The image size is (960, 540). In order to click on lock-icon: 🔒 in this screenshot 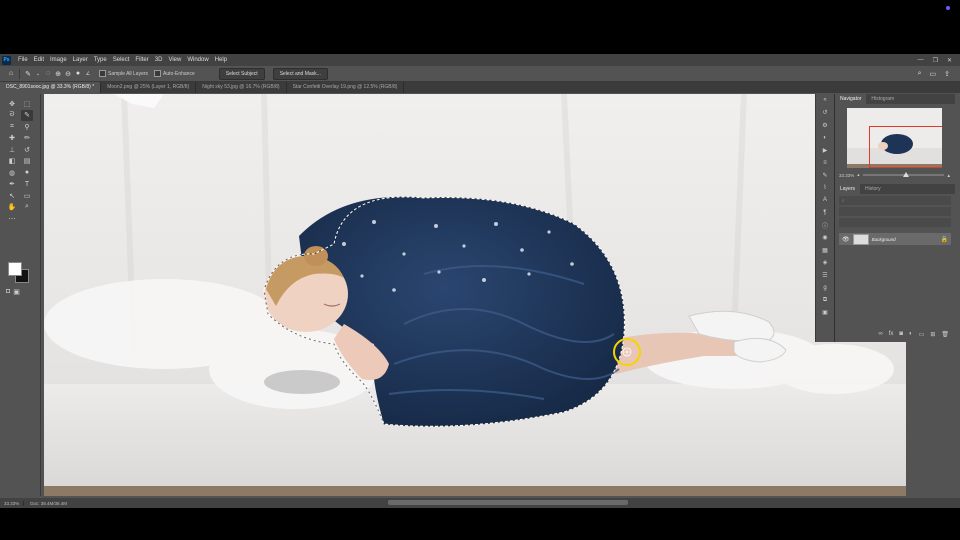, I will do `click(944, 239)`.